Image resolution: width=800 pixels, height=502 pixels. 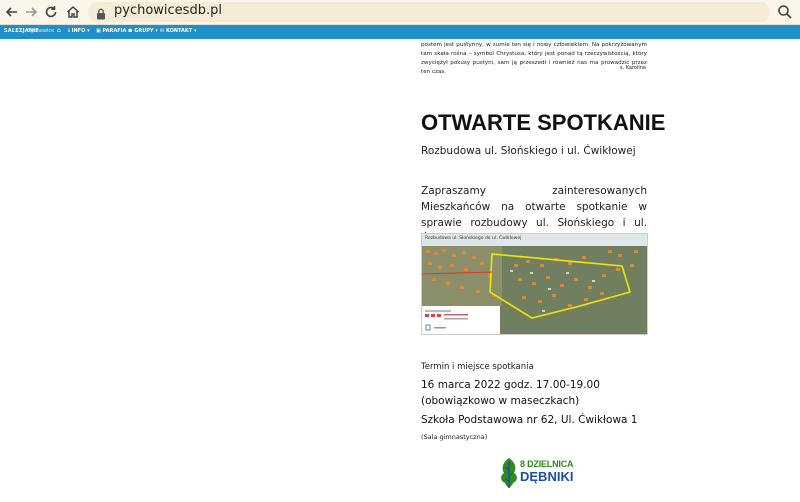 What do you see at coordinates (477, 367) in the screenshot?
I see `meeting-label: Termin i miejsce spotkania` at bounding box center [477, 367].